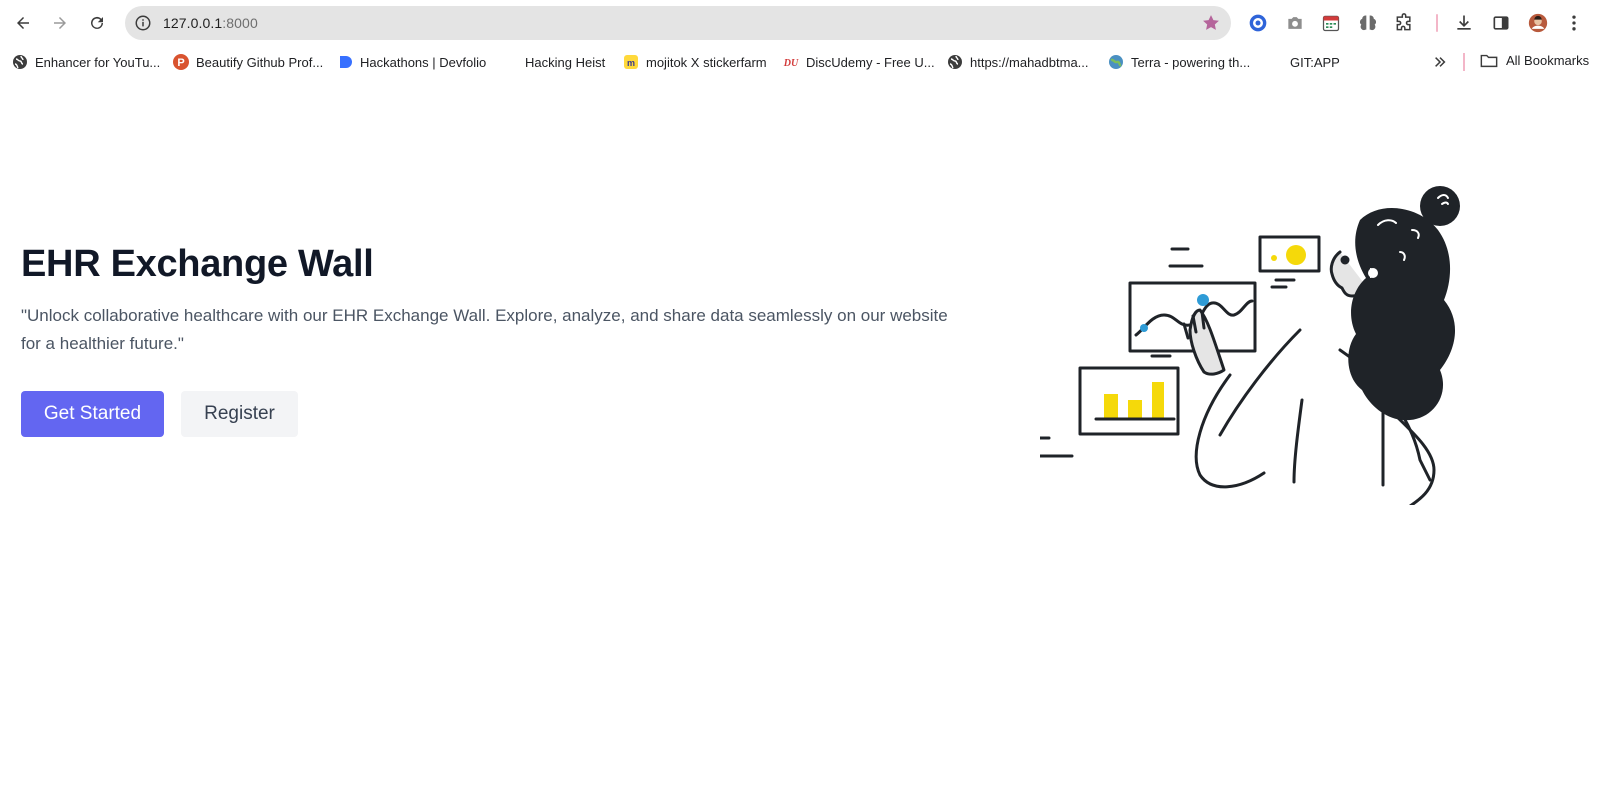 The height and width of the screenshot is (806, 1600). What do you see at coordinates (345, 62) in the screenshot?
I see `devfolio-icon` at bounding box center [345, 62].